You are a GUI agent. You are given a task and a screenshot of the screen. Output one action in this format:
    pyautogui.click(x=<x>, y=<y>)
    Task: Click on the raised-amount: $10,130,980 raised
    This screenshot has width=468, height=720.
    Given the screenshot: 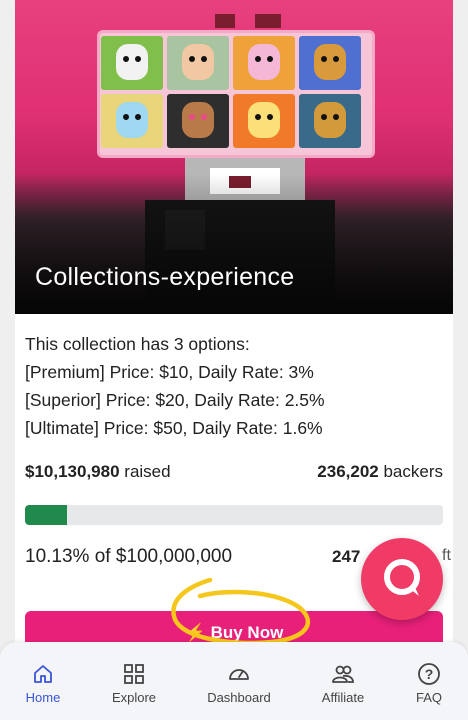 What is the action you would take?
    pyautogui.click(x=98, y=471)
    